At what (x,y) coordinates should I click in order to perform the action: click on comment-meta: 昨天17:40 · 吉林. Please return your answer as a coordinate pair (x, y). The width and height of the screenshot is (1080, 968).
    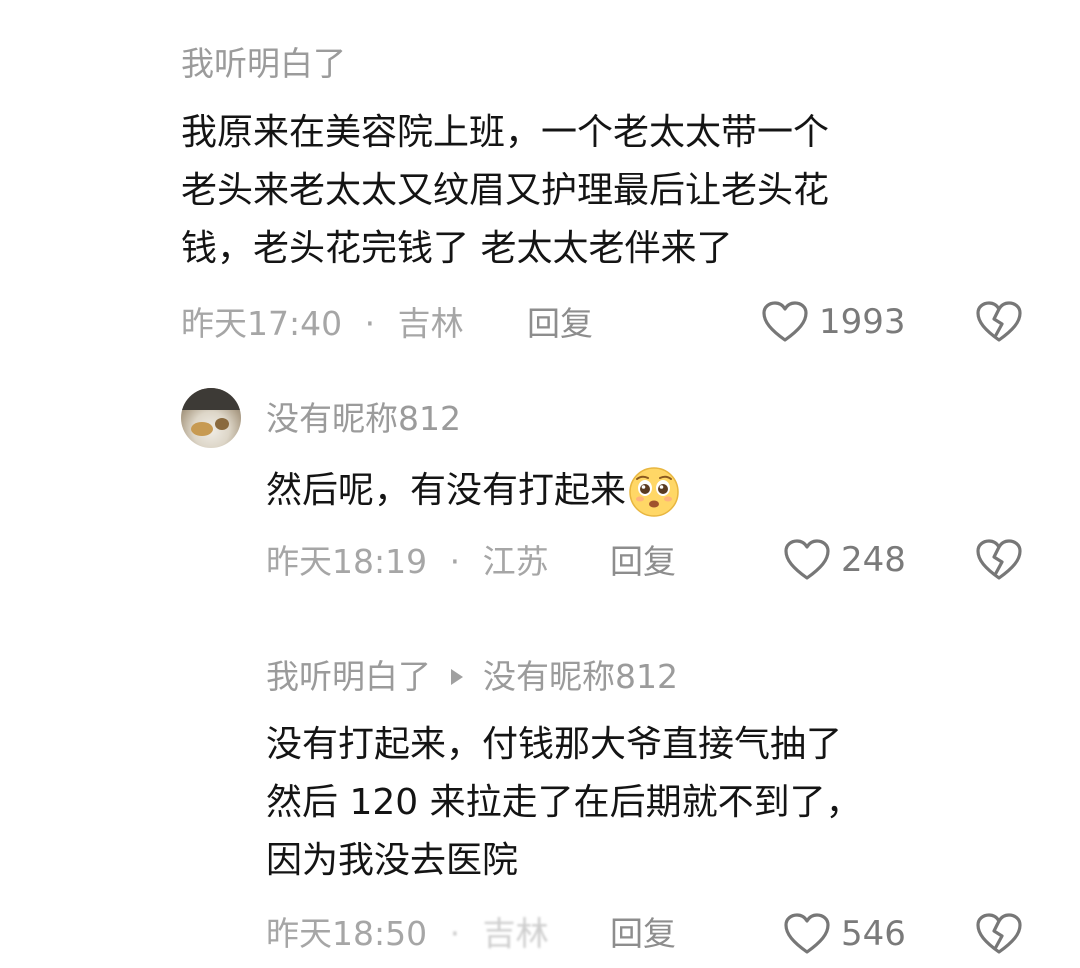
    Looking at the image, I should click on (322, 324).